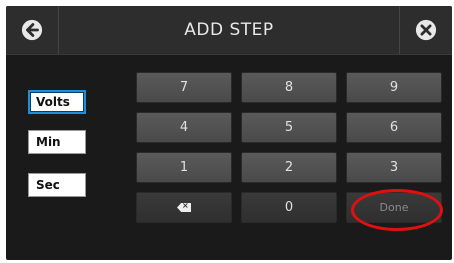 This screenshot has height=263, width=454. I want to click on key-1: 1, so click(184, 167).